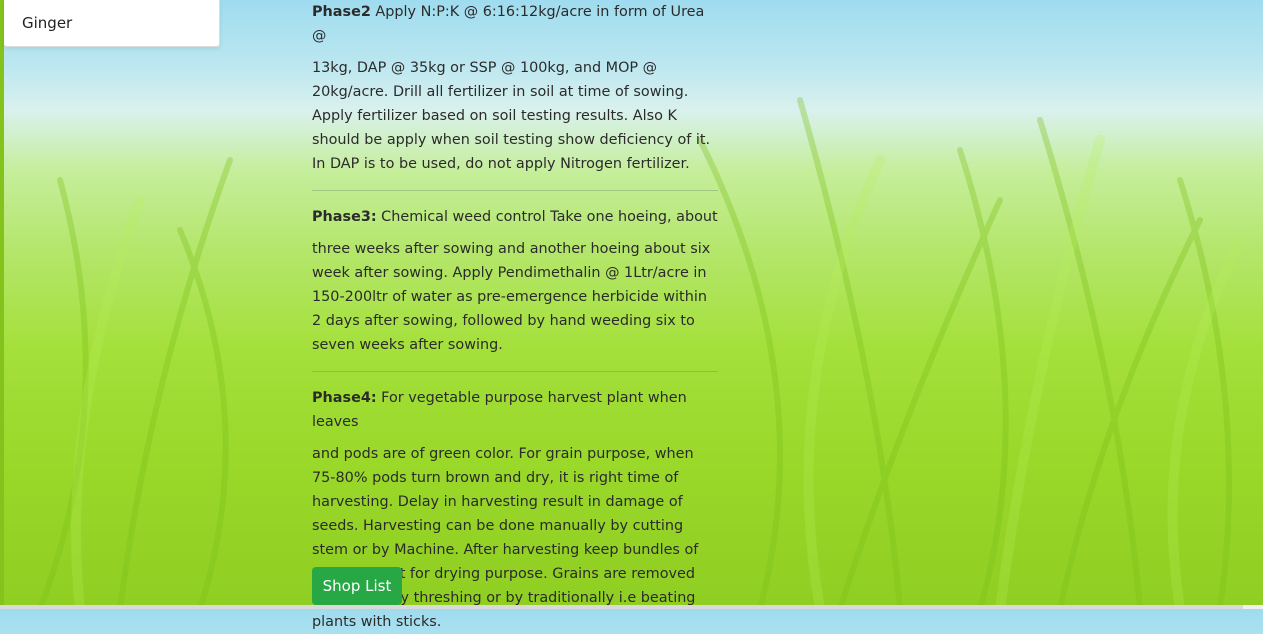 The width and height of the screenshot is (1263, 634). I want to click on horizontal-scrollbar, so click(621, 607).